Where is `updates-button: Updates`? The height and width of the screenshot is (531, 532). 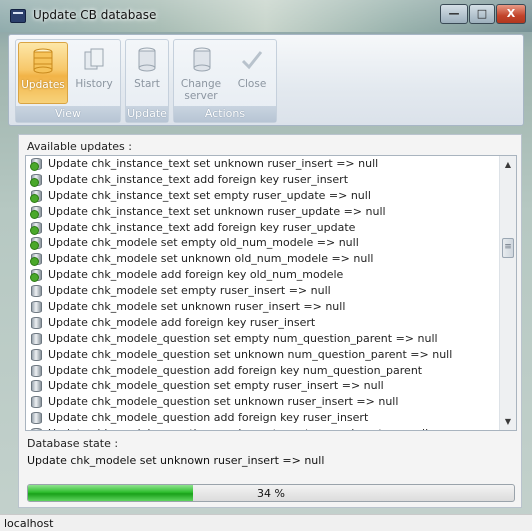
updates-button: Updates is located at coordinates (43, 73).